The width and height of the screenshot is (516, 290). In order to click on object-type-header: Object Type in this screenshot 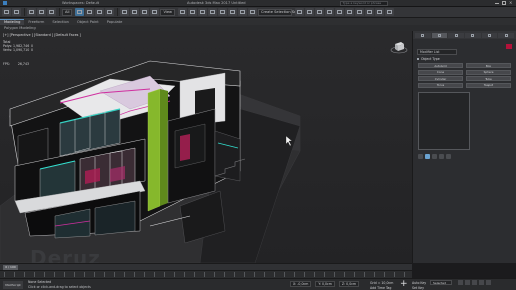, I will do `click(464, 59)`.